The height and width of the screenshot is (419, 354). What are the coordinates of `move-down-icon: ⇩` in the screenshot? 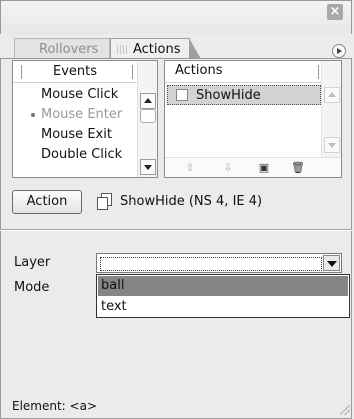 It's located at (228, 168).